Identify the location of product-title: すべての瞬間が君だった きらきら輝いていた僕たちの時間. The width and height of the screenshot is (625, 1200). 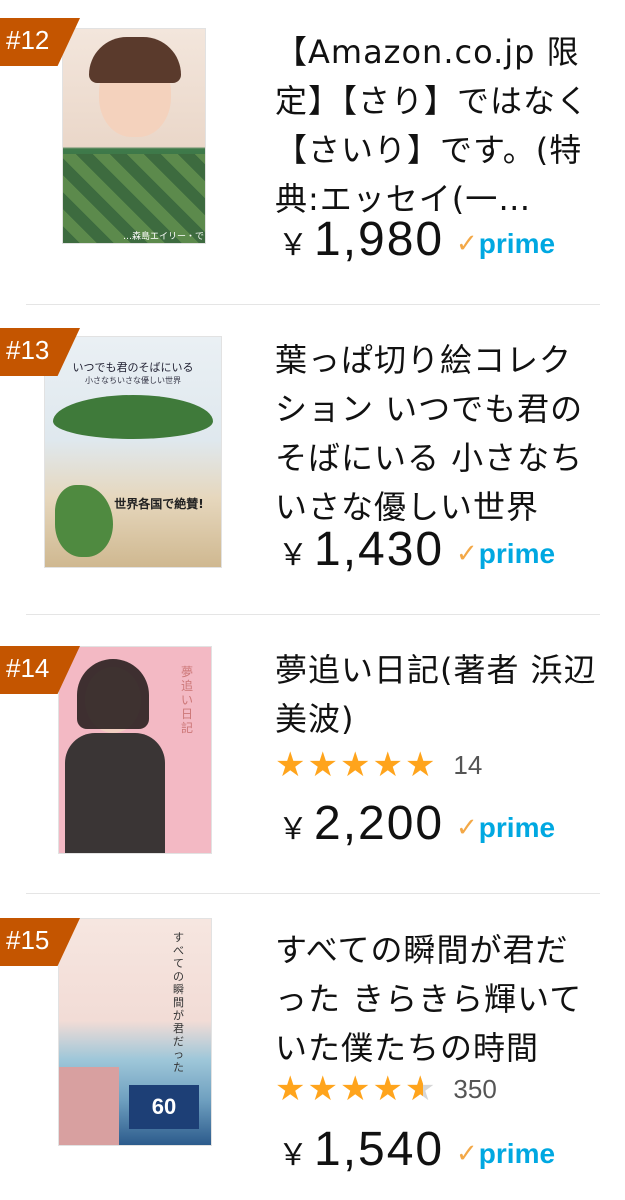
(437, 999).